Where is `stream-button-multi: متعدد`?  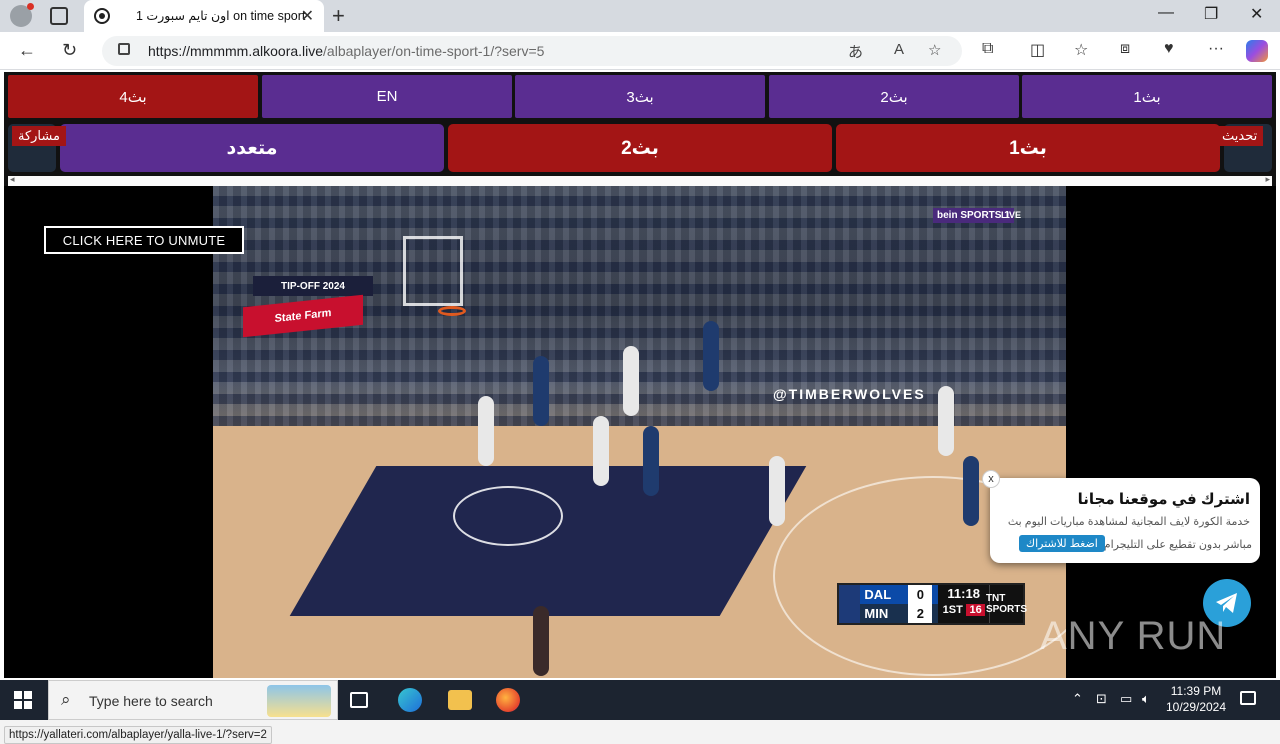
stream-button-multi: متعدد is located at coordinates (252, 148).